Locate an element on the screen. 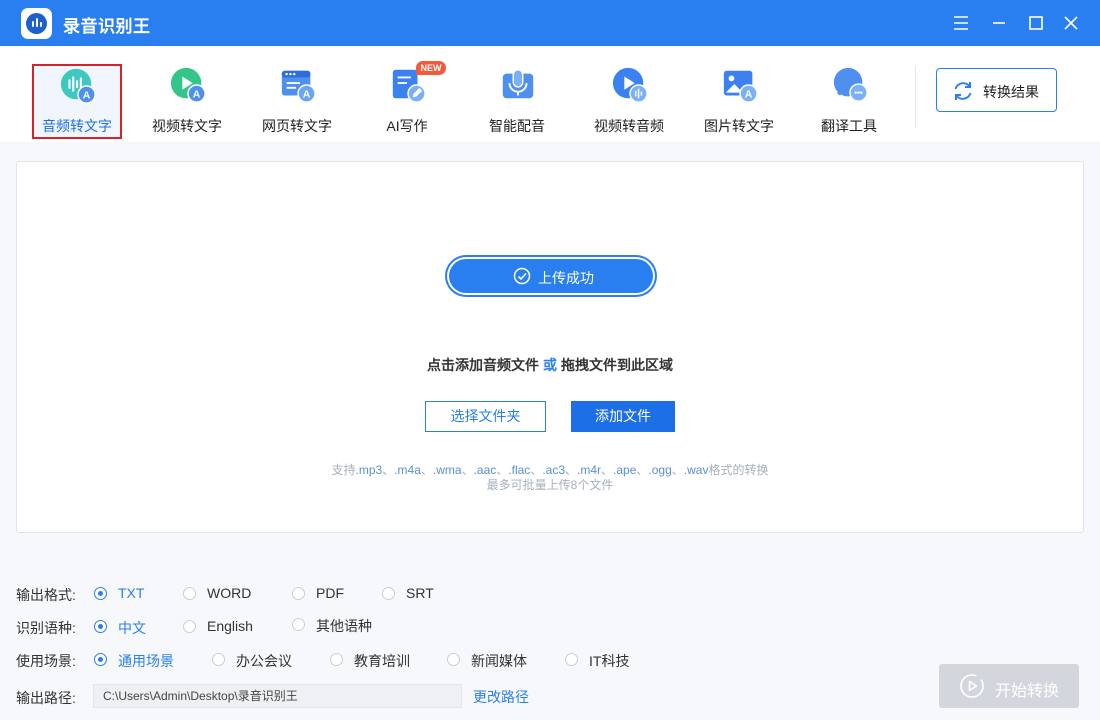  upload-success-badge: 上传成功 is located at coordinates (551, 276).